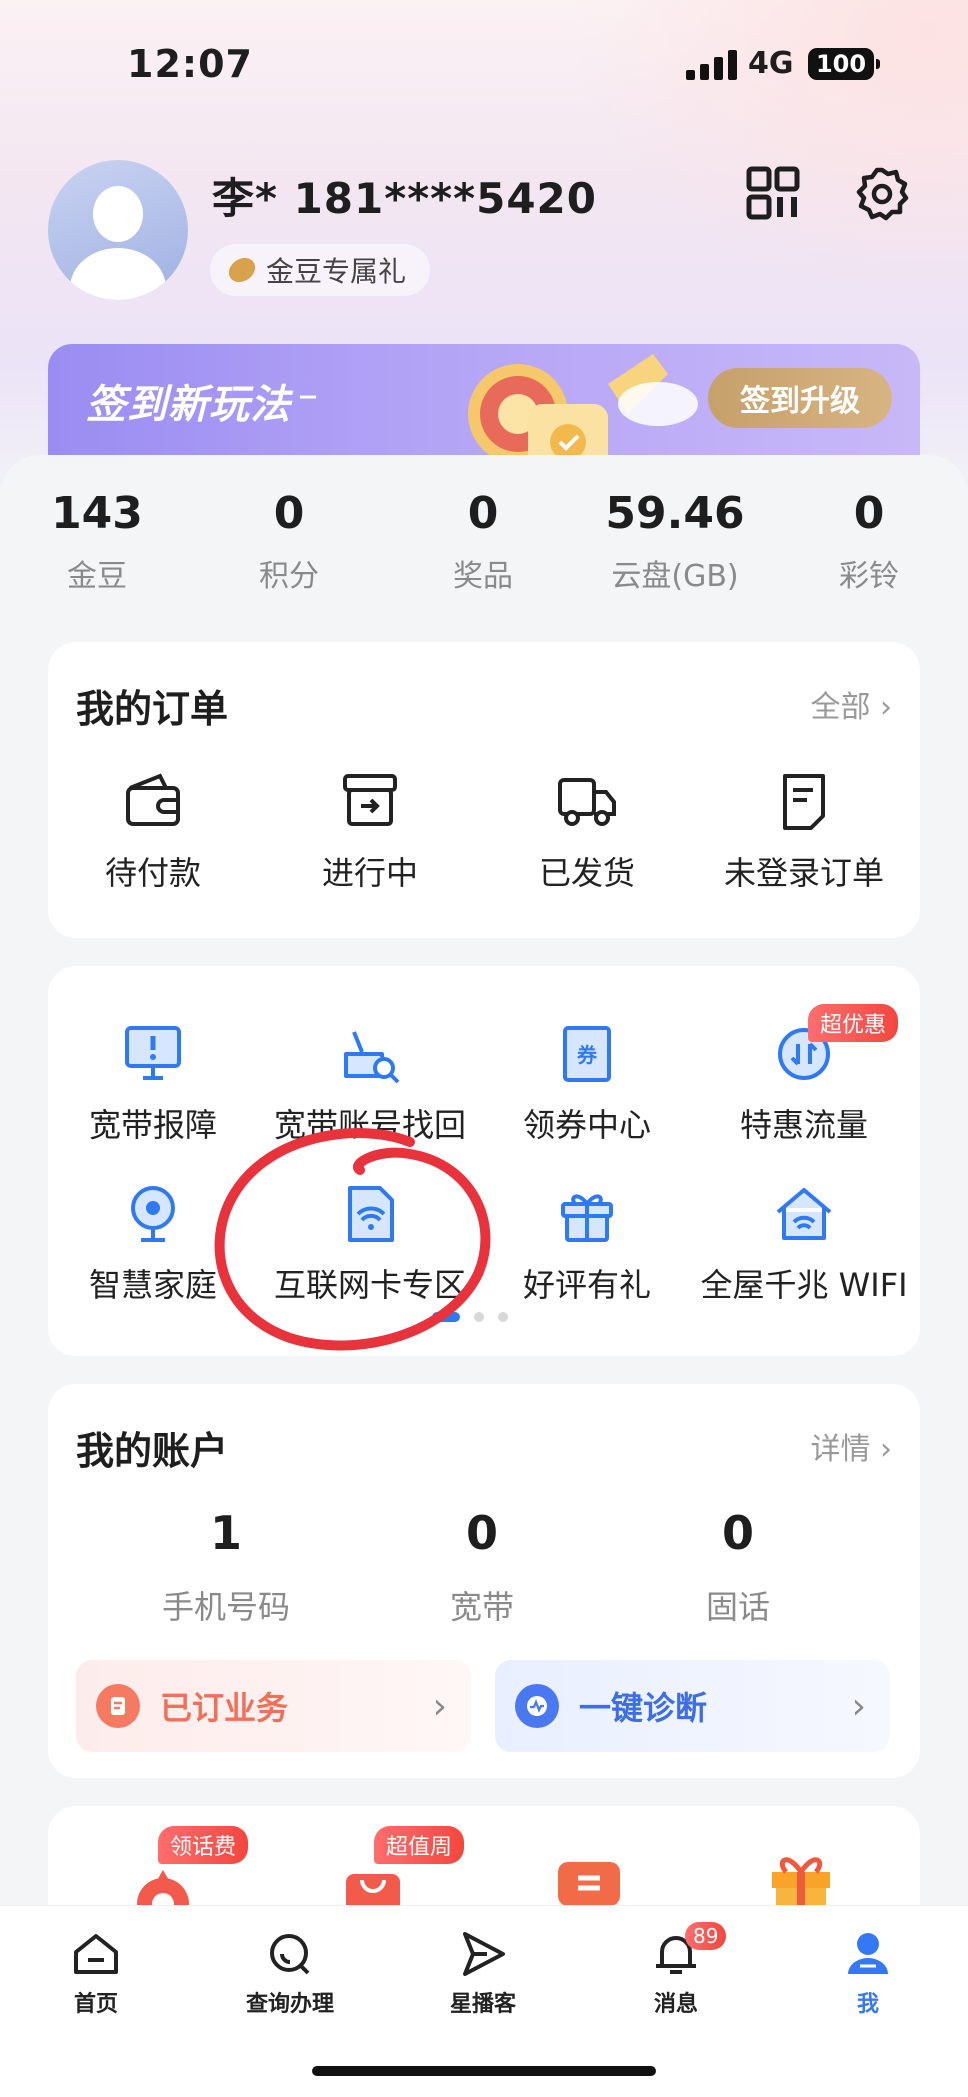 This screenshot has height=2097, width=968. Describe the element at coordinates (470, 1317) in the screenshot. I see `services-page-indicator` at that location.